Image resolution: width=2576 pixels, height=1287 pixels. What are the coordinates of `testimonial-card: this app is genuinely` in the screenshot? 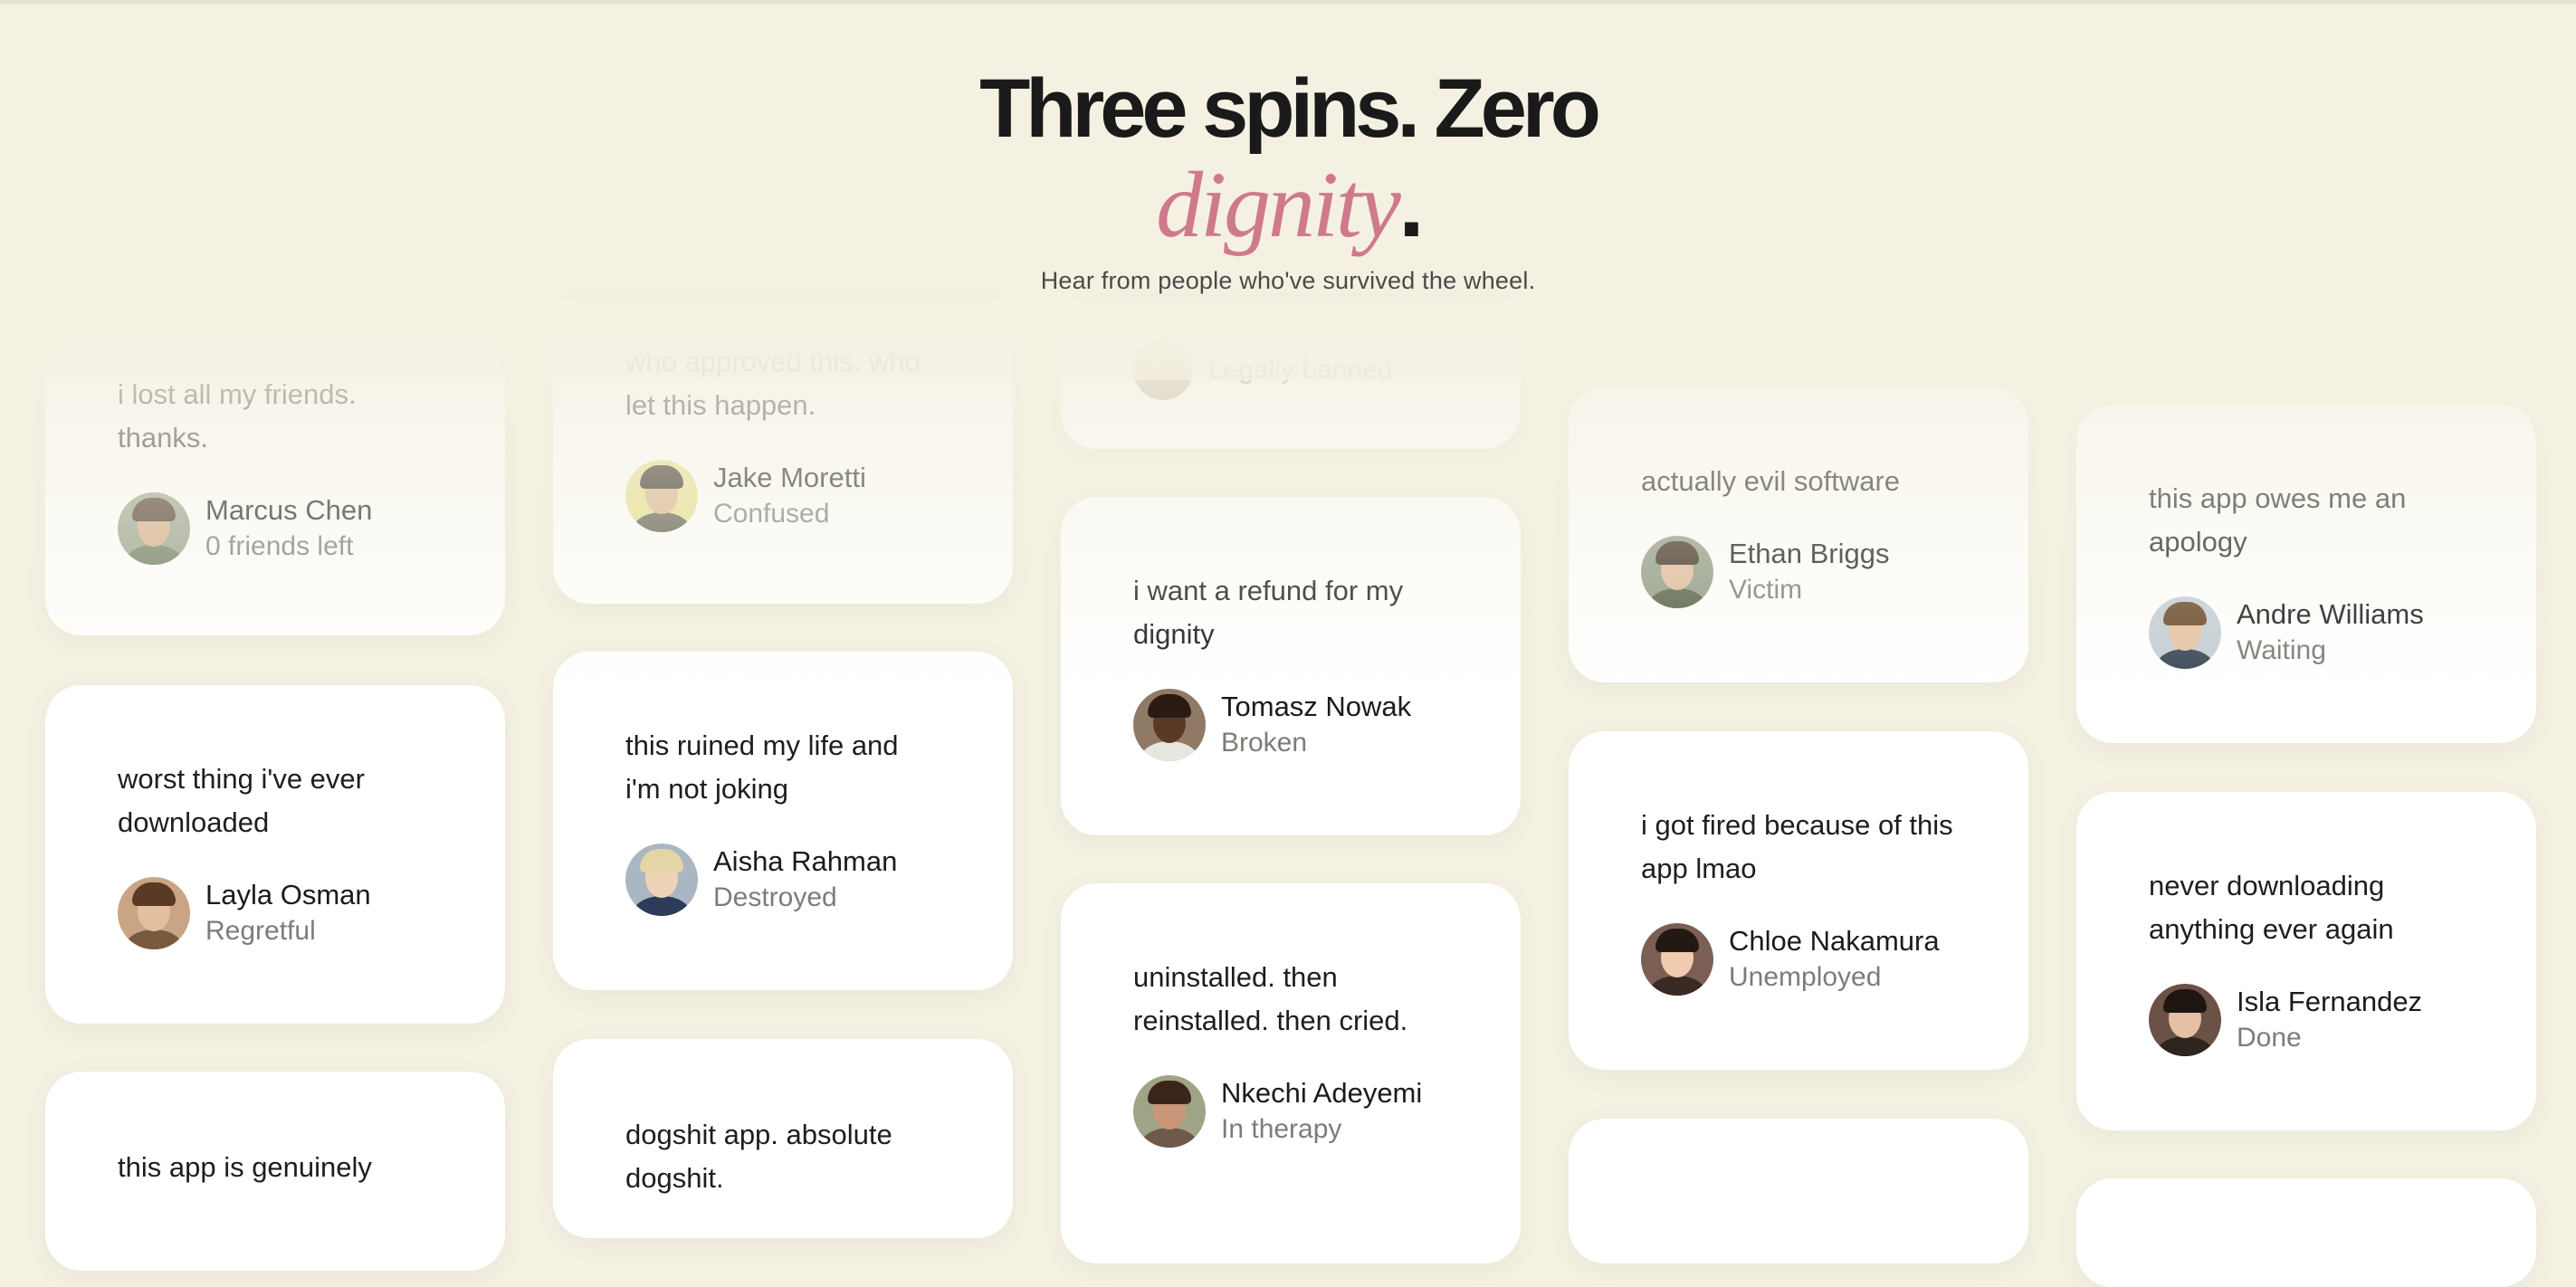 It's located at (275, 1171).